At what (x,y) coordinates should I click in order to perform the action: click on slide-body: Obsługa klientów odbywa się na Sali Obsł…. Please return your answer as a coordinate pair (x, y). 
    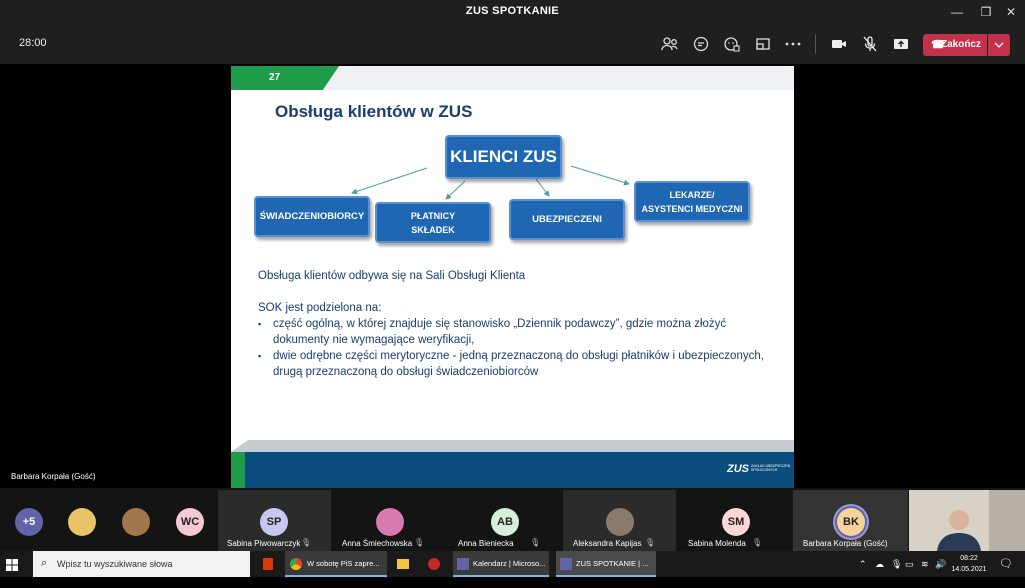
    Looking at the image, I should click on (518, 324).